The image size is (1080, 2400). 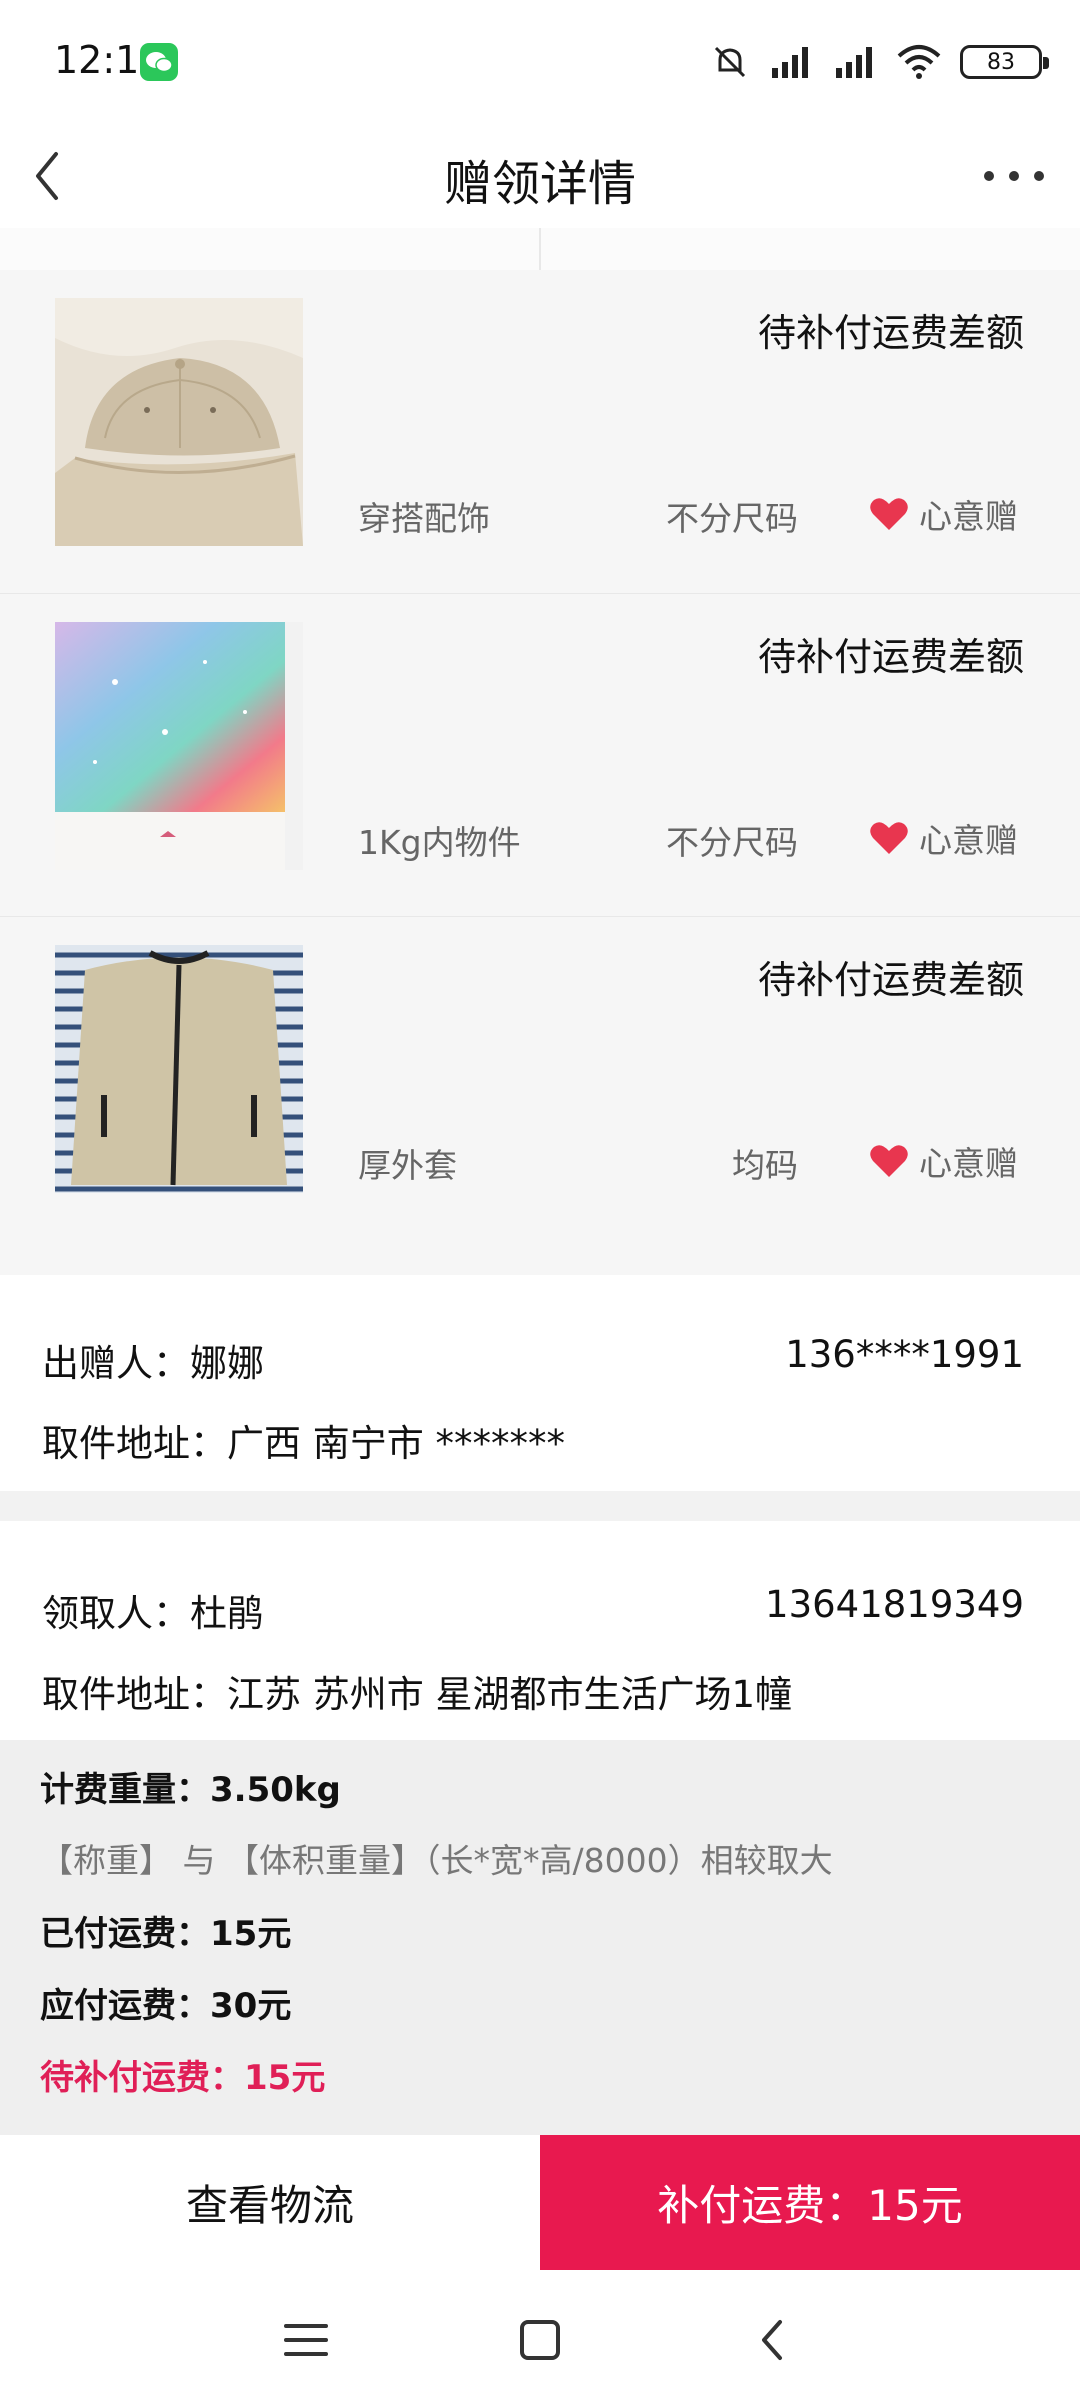 I want to click on item-size: 均码, so click(x=765, y=1165).